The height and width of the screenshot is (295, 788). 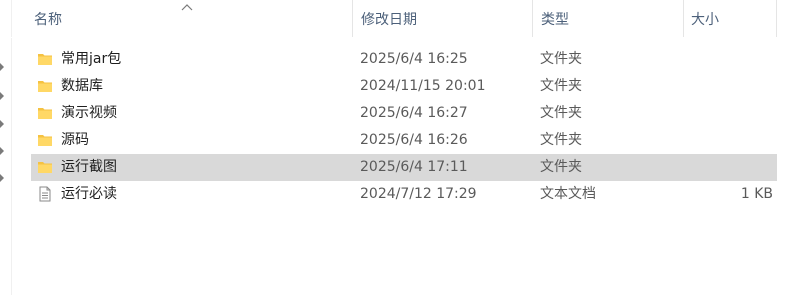 I want to click on navigation-pane-edge, so click(x=6, y=147).